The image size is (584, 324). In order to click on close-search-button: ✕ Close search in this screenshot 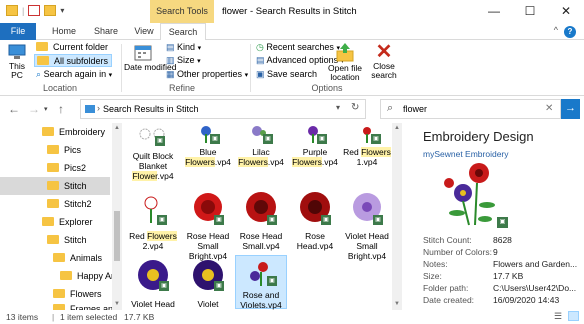, I will do `click(384, 61)`.